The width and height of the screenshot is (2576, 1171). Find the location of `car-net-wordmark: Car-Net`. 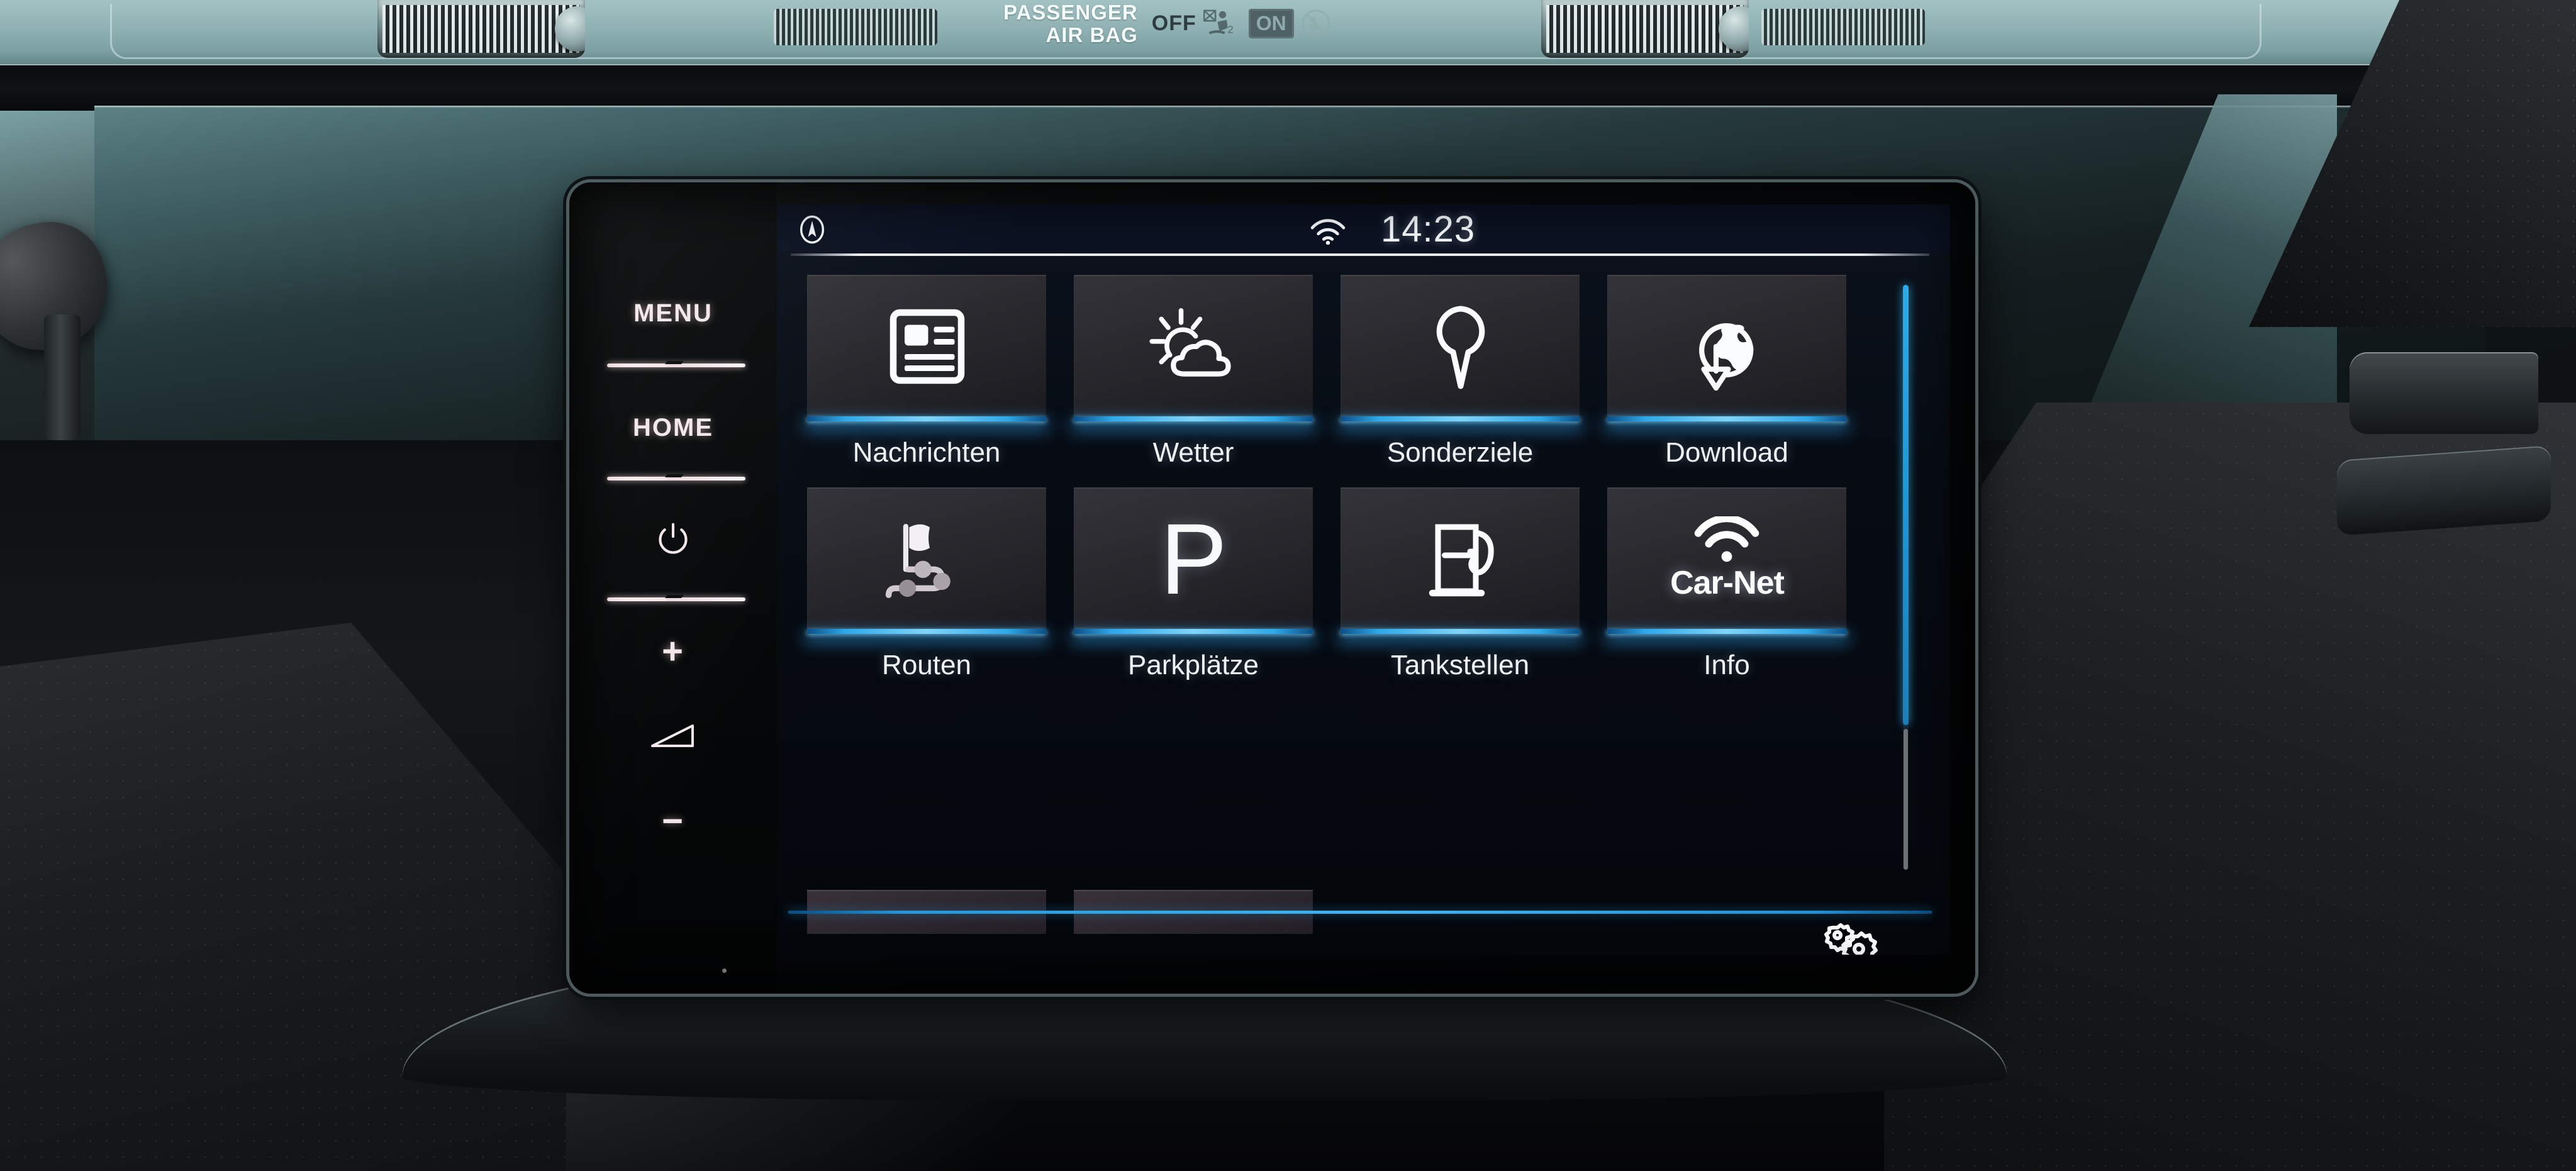

car-net-wordmark: Car-Net is located at coordinates (1727, 582).